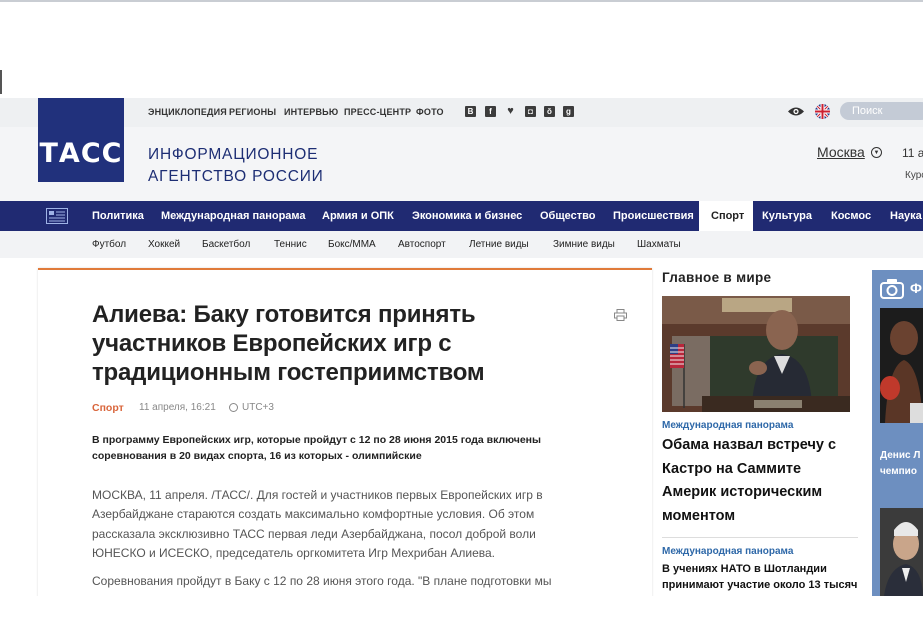 Image resolution: width=923 pixels, height=630 pixels. What do you see at coordinates (659, 244) in the screenshot?
I see `subnav-chess: Шахматы` at bounding box center [659, 244].